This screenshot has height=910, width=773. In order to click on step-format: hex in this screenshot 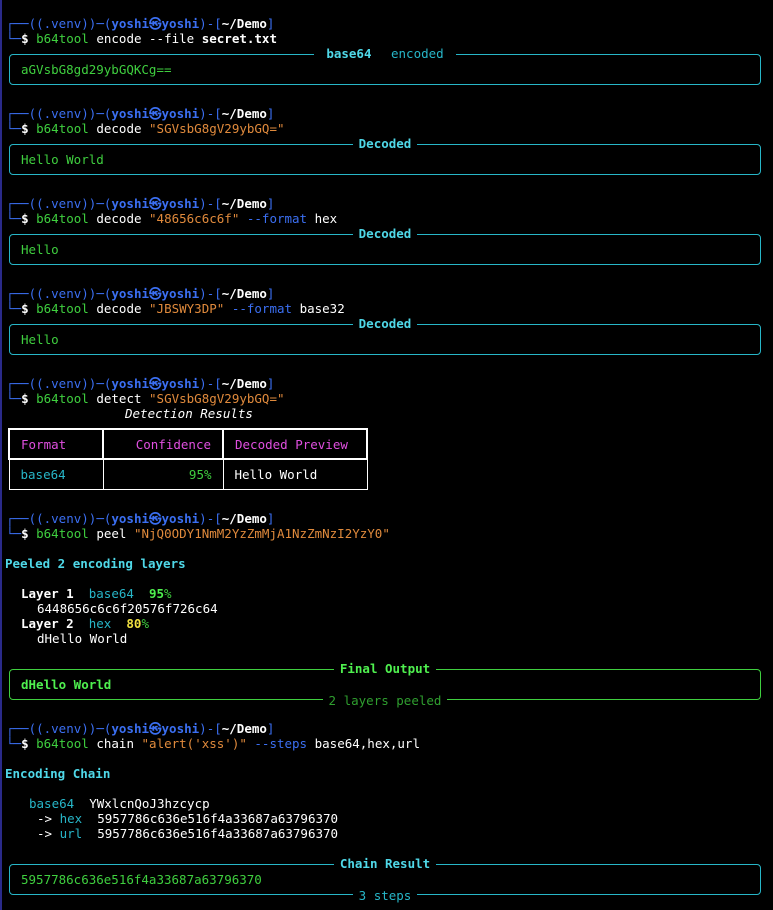, I will do `click(71, 818)`.